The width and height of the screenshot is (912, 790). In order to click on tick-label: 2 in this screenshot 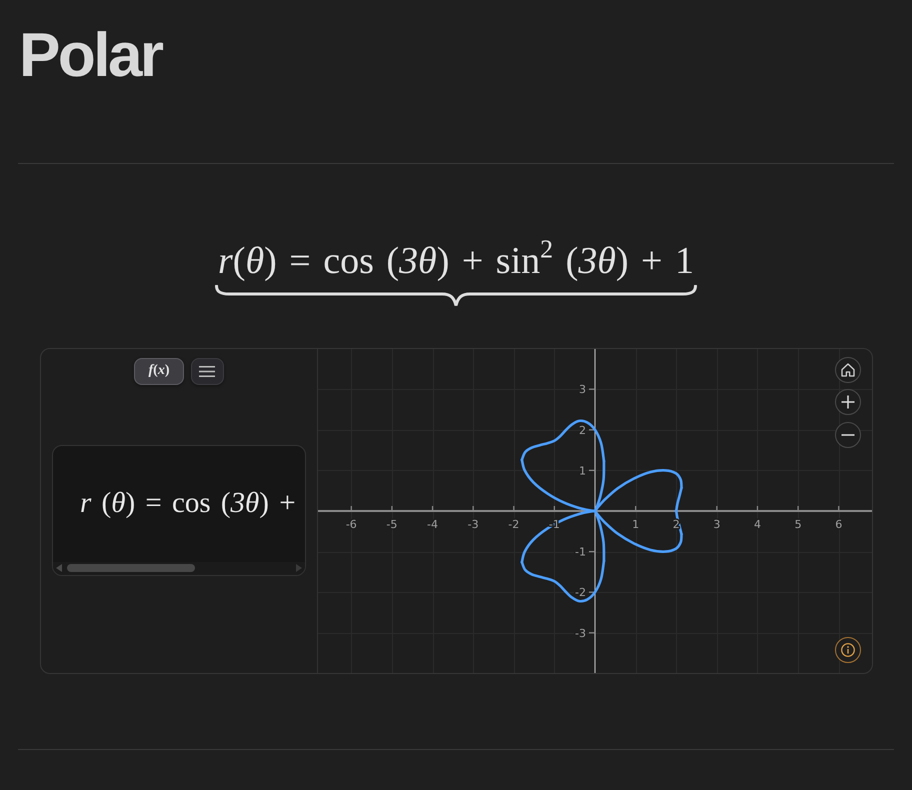, I will do `click(582, 429)`.